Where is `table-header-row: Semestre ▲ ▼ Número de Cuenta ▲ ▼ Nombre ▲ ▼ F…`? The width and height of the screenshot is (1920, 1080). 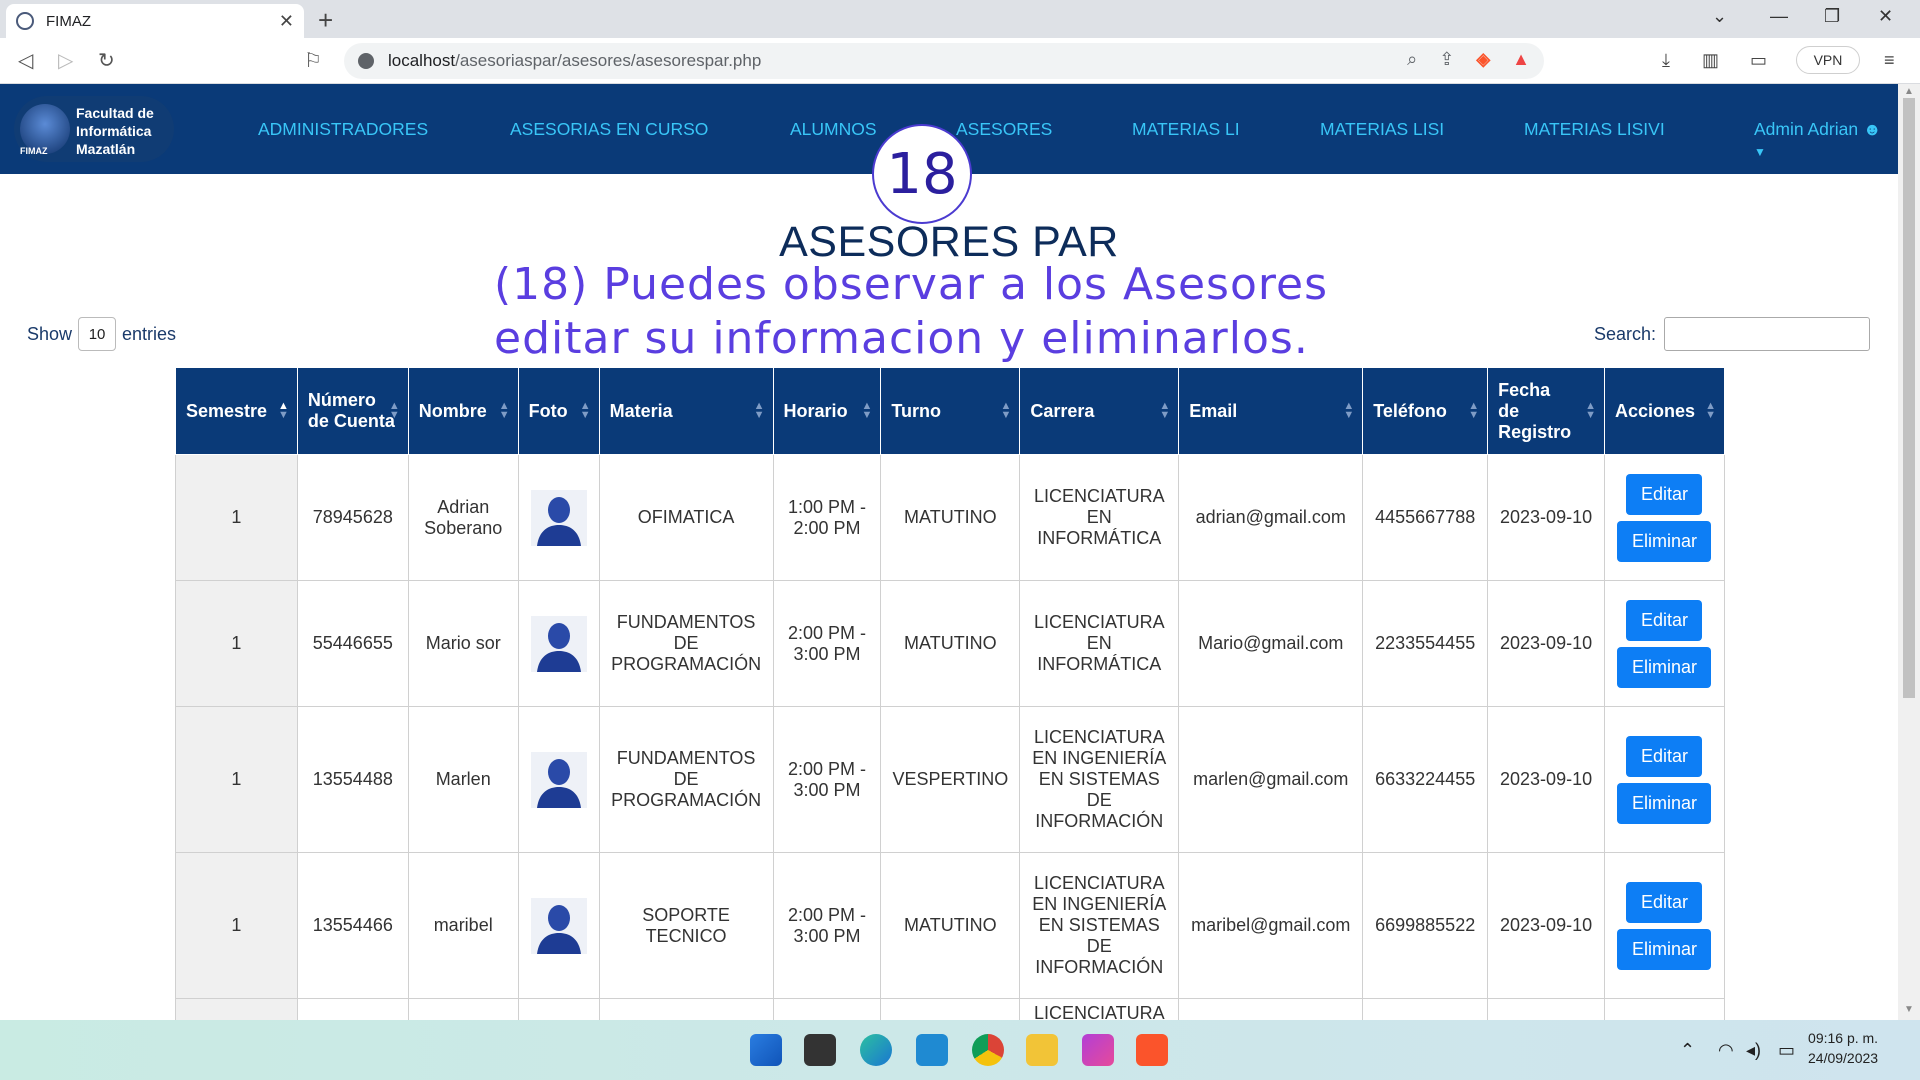 table-header-row: Semestre ▲ ▼ Número de Cuenta ▲ ▼ Nombre ▲ ▼ F… is located at coordinates (950, 411).